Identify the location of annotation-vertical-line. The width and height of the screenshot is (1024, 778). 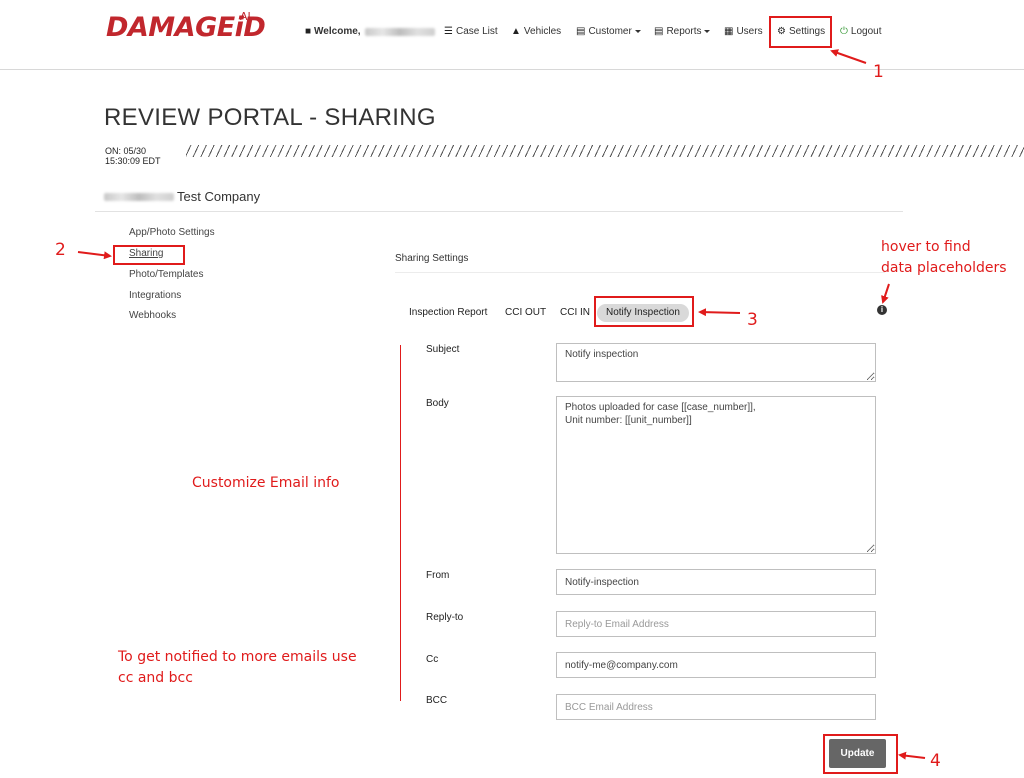
(400, 523).